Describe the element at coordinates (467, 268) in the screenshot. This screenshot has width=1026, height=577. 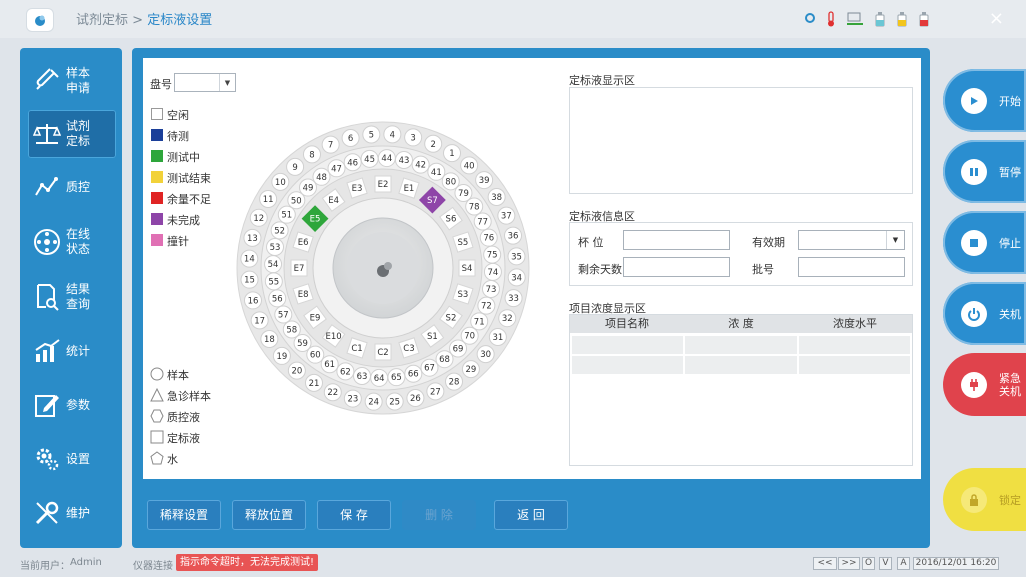
I see `wheel-slot-calibrator: S4` at that location.